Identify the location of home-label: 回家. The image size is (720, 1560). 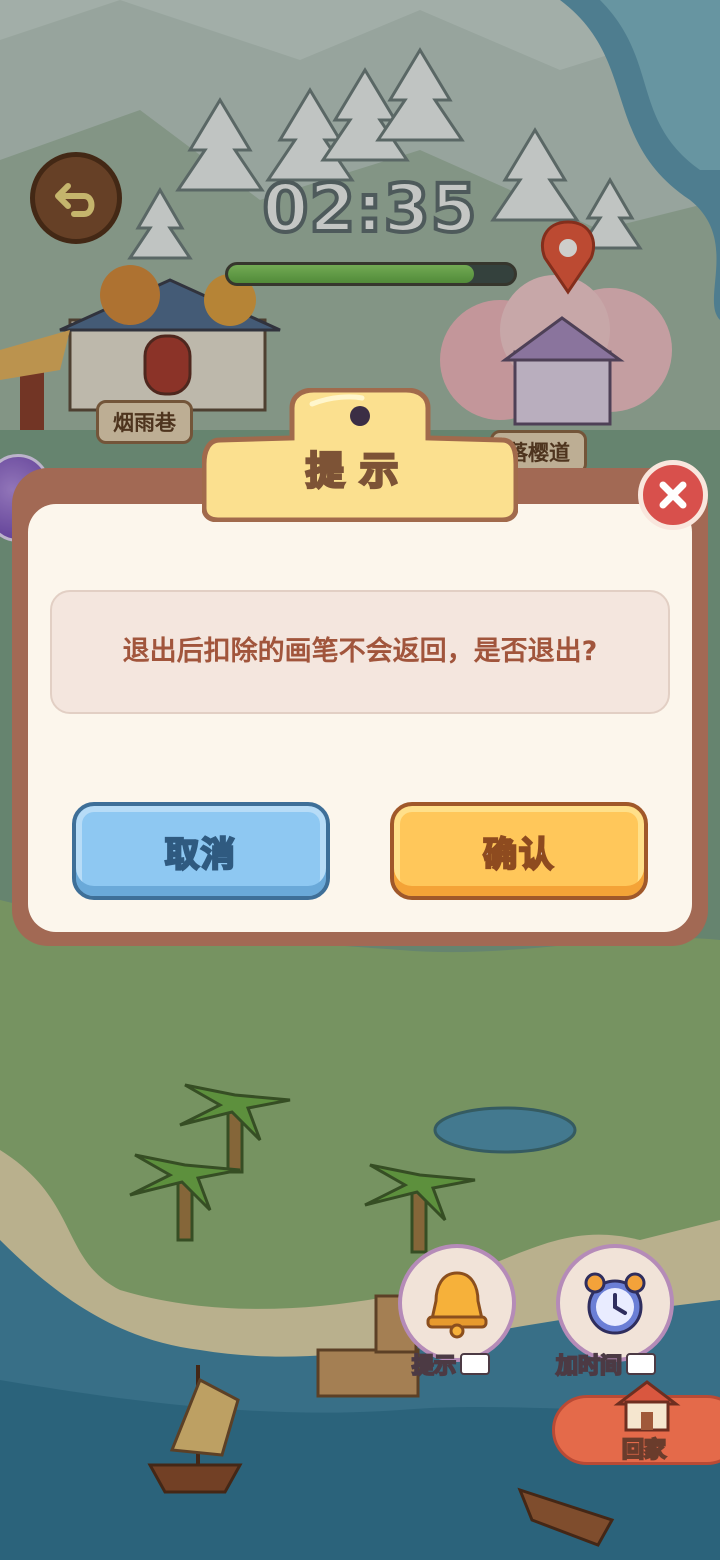
(644, 1450).